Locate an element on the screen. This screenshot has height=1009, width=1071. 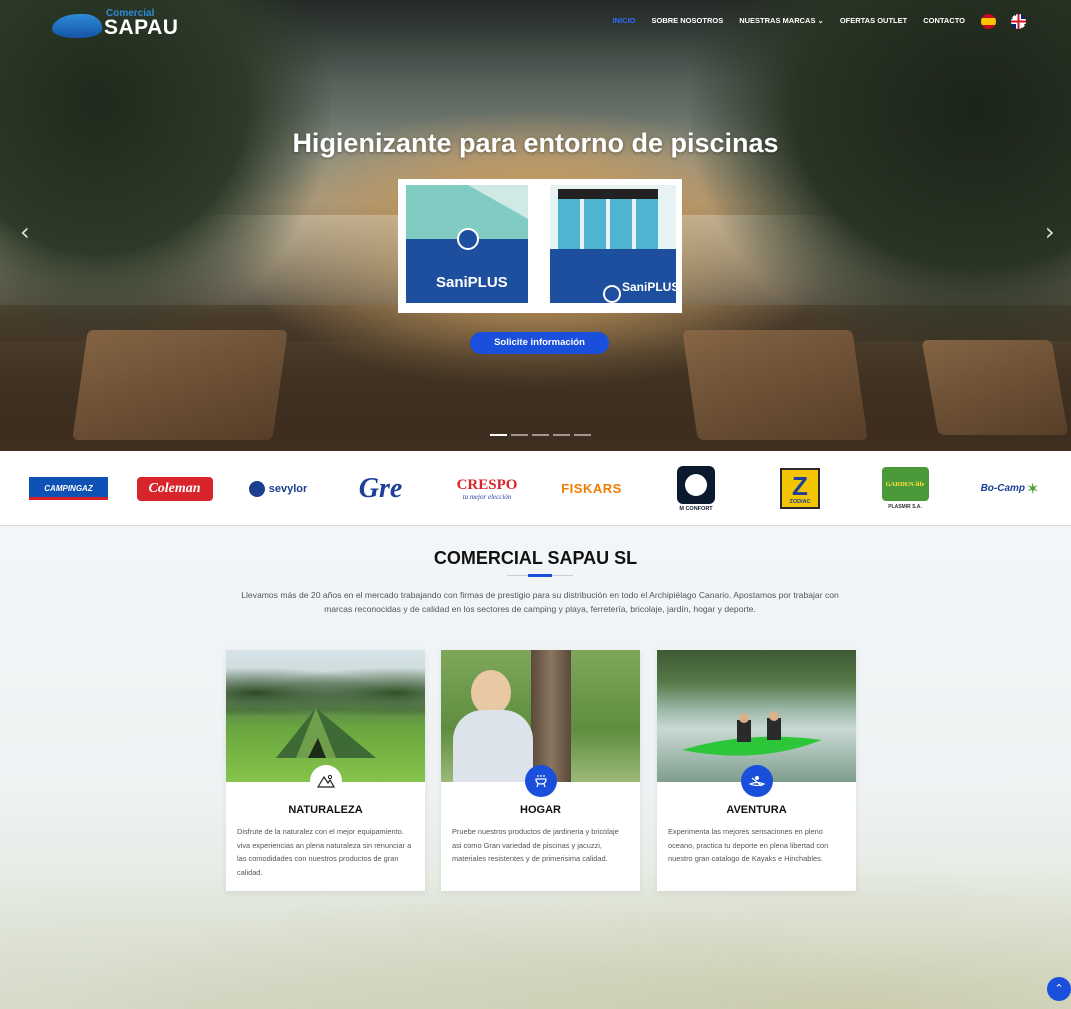
brand-coleman-logo: Coleman is located at coordinates (174, 488).